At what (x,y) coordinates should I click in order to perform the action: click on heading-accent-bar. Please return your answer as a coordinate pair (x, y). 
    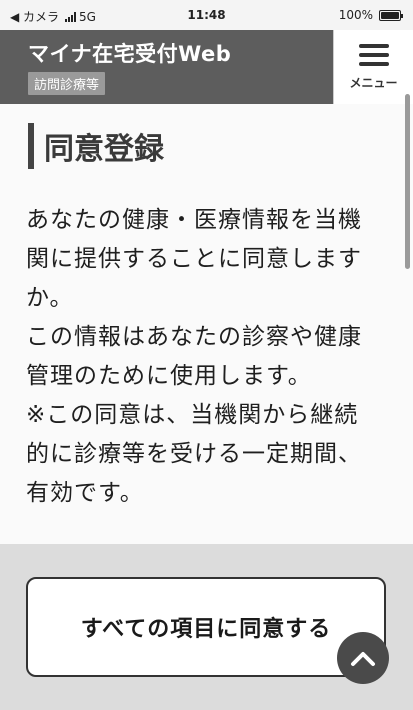
    Looking at the image, I should click on (31, 146).